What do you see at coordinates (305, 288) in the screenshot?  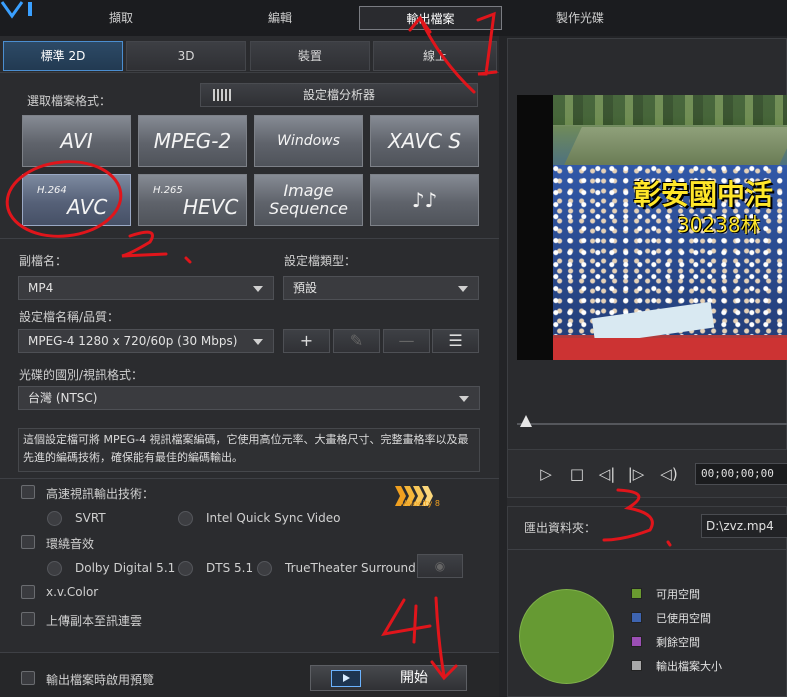 I see `profile-type-value: 預設` at bounding box center [305, 288].